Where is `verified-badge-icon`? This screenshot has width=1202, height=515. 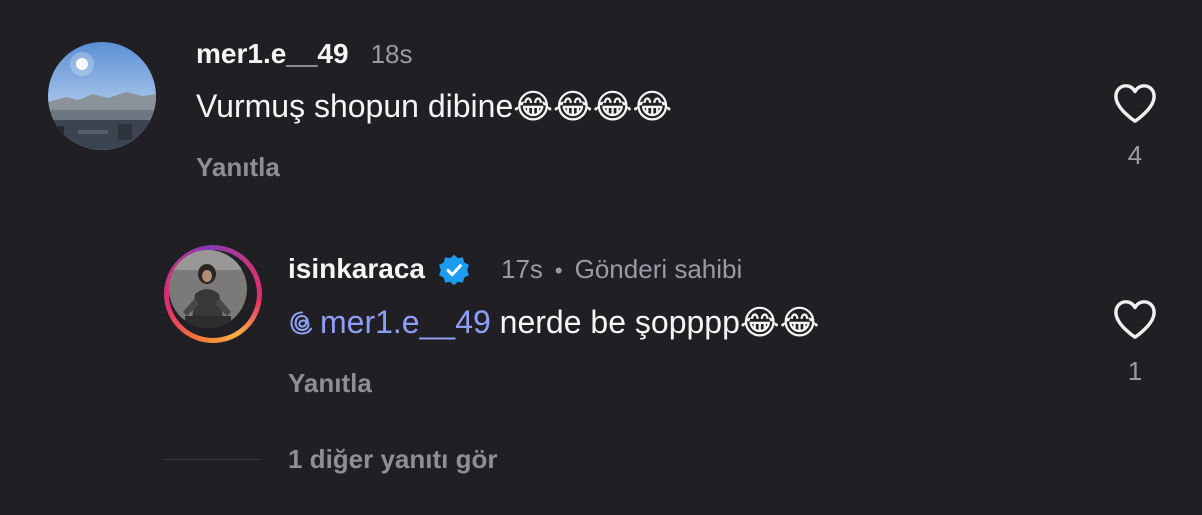
verified-badge-icon is located at coordinates (454, 270).